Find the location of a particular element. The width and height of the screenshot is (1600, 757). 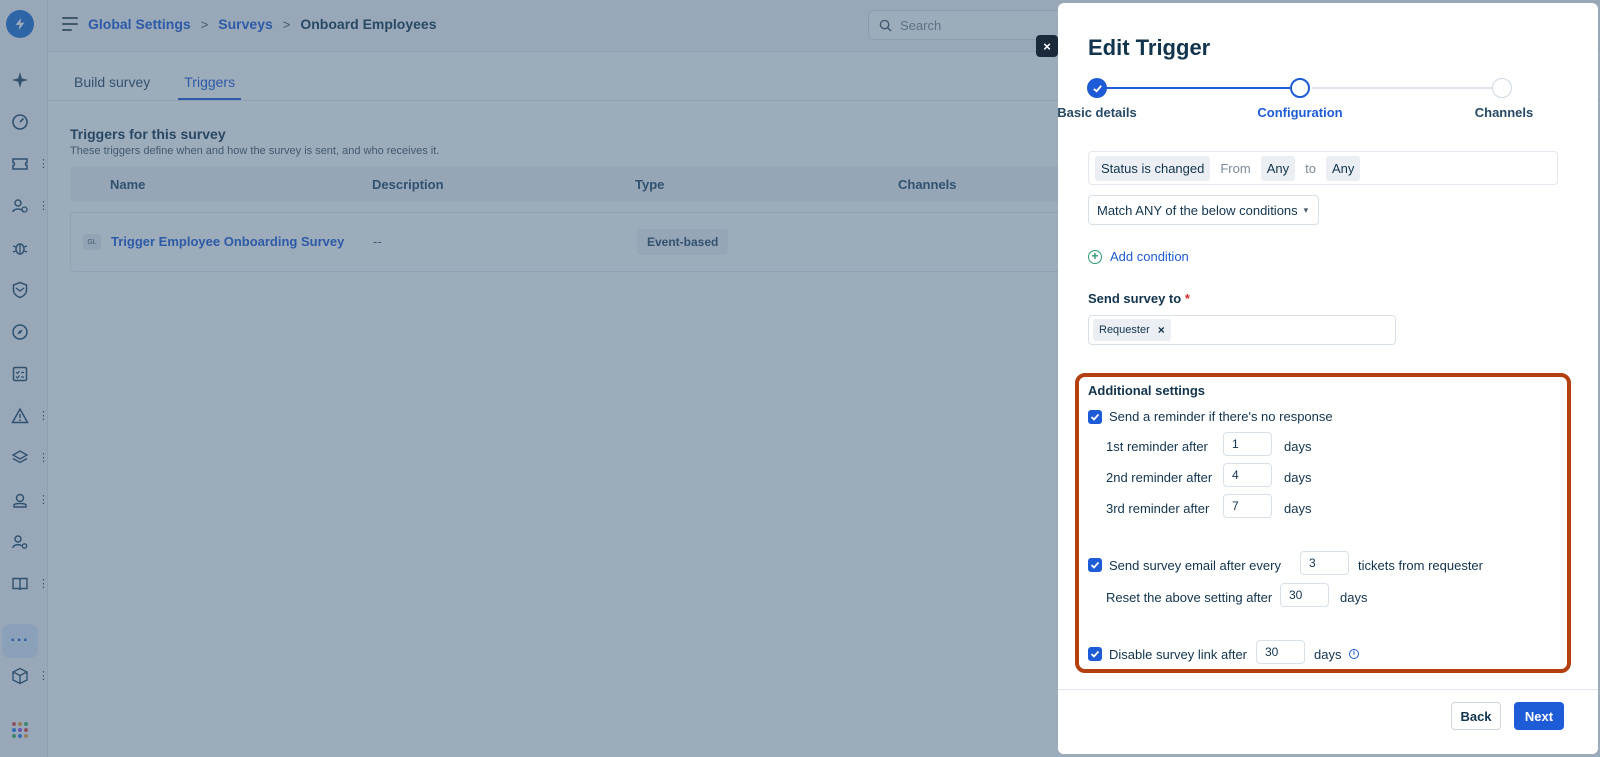

reminder-2-label: 2nd reminder after is located at coordinates (1159, 477).